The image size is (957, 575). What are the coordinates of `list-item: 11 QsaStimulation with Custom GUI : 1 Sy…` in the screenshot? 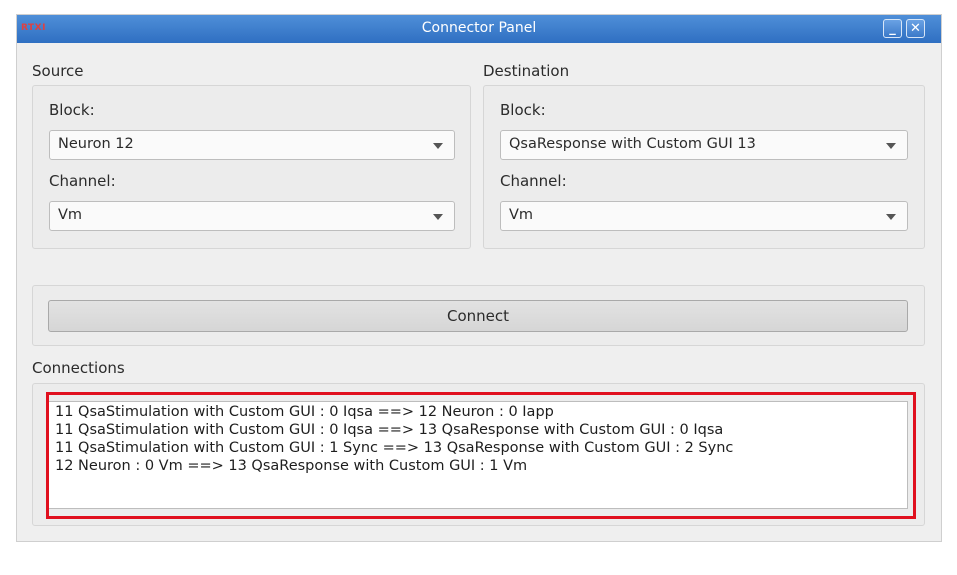 It's located at (477, 448).